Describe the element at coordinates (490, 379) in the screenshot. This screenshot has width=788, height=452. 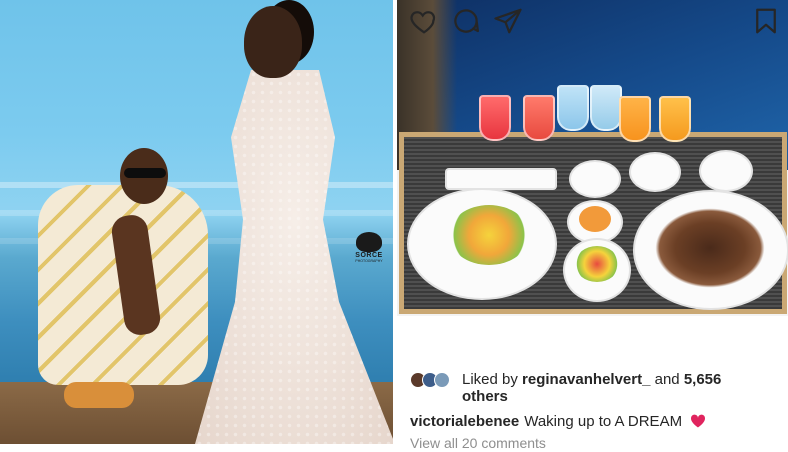
I see `likes-prefix: Liked by` at that location.